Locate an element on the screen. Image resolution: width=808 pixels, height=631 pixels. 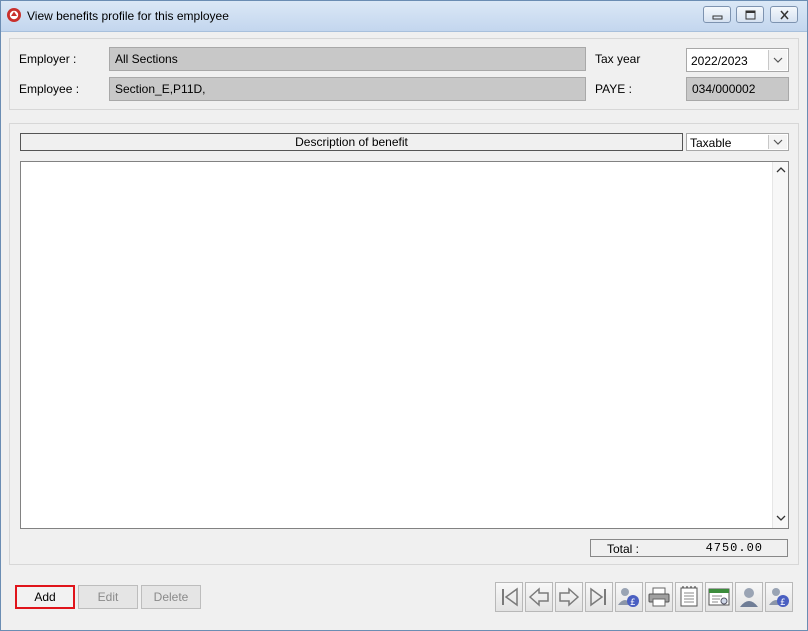
print-button is located at coordinates (659, 597).